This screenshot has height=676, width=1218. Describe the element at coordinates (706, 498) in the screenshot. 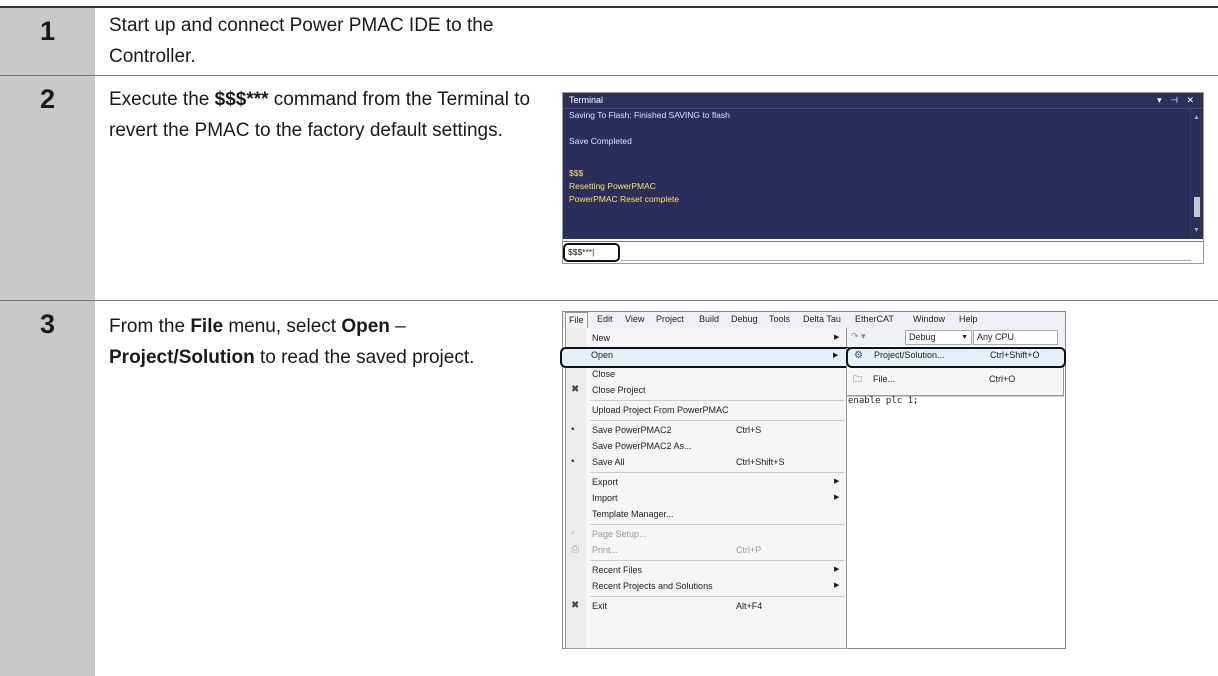

I see `menu-item-import: Import ▶` at that location.